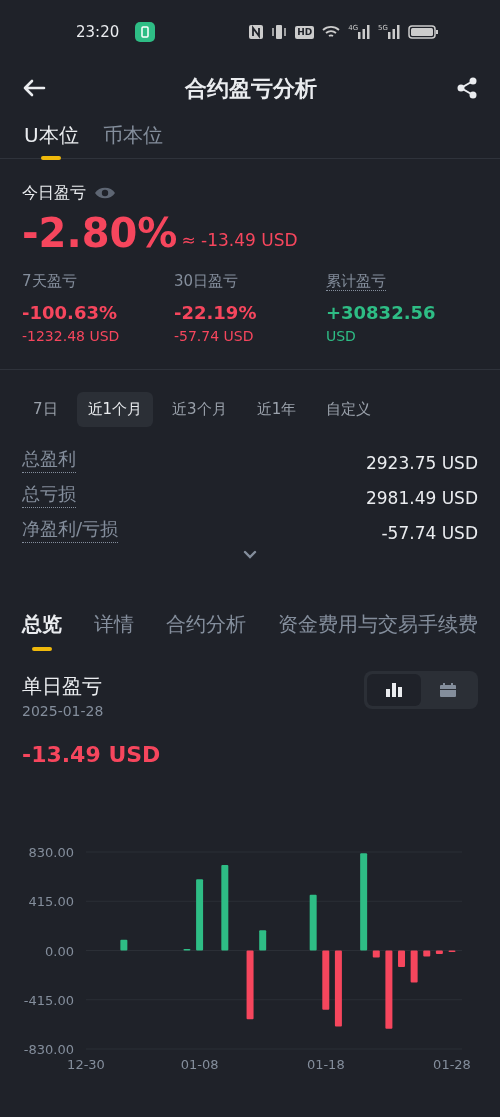  I want to click on today-pnl-label: 今日盈亏, so click(54, 193).